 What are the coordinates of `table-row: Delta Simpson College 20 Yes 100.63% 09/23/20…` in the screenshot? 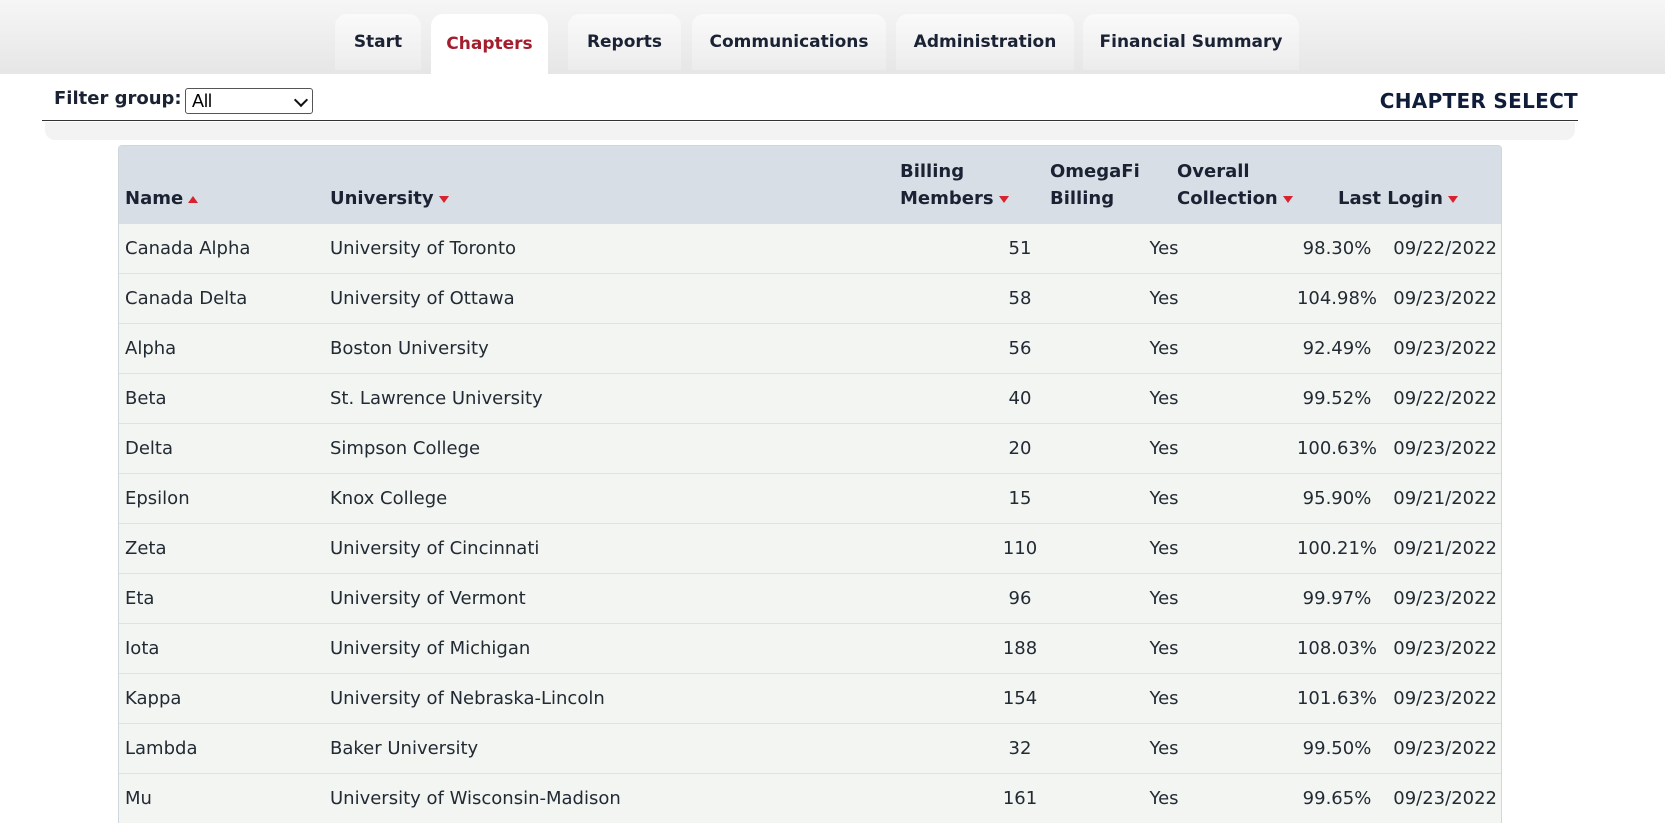 It's located at (810, 448).